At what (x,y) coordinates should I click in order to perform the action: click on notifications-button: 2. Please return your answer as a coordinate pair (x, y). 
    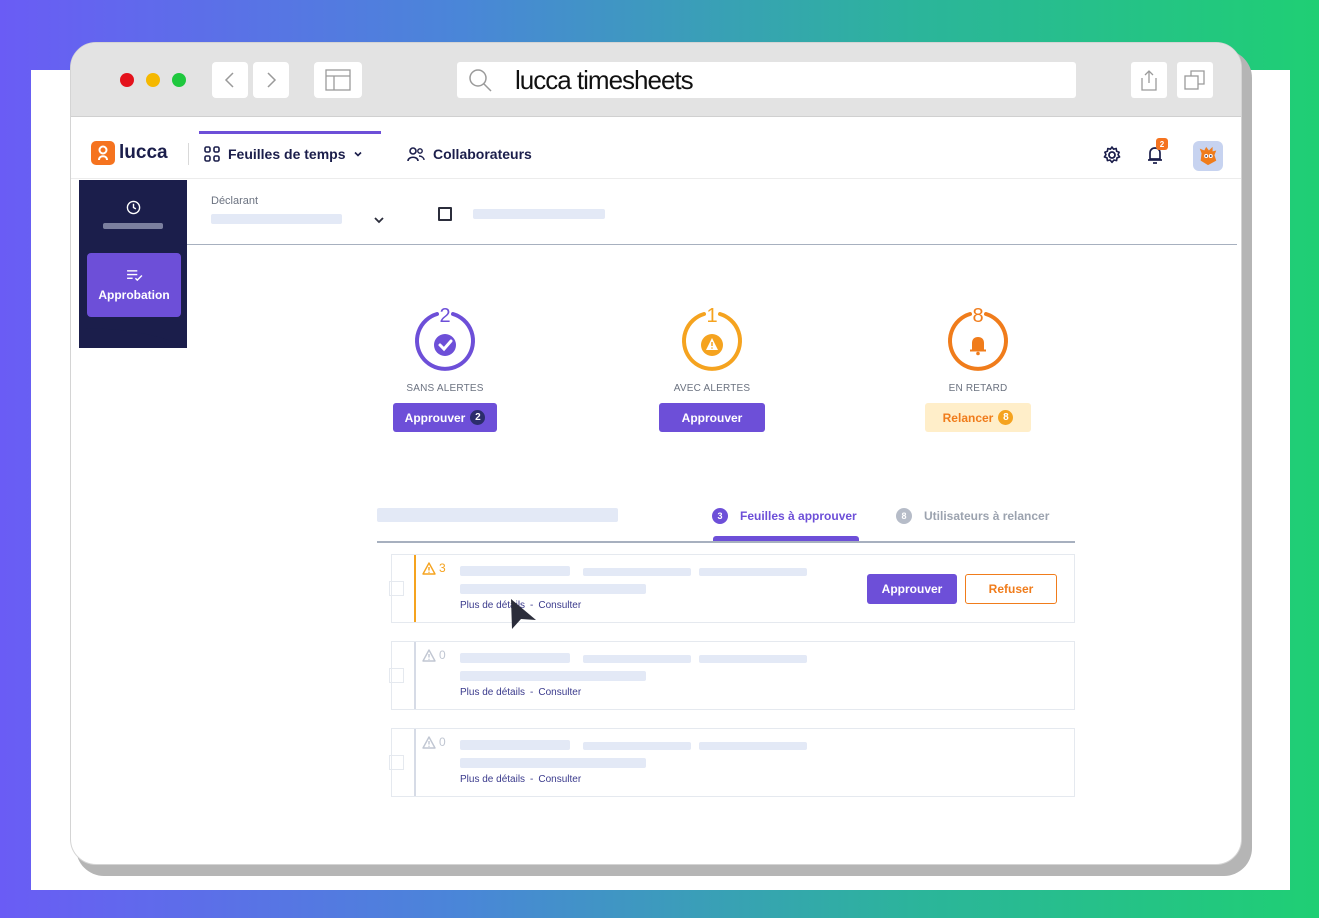
    Looking at the image, I should click on (1155, 153).